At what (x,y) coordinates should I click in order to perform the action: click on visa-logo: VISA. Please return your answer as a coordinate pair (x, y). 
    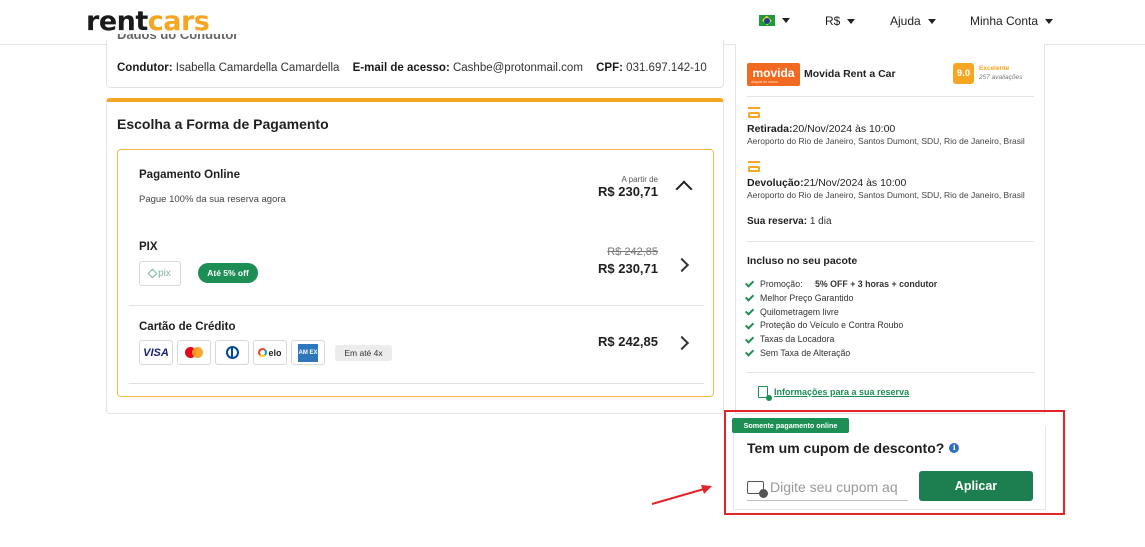
    Looking at the image, I should click on (156, 352).